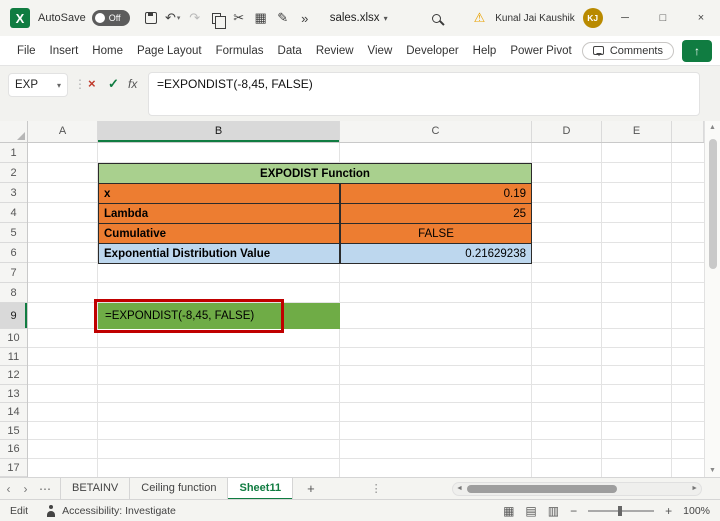 Image resolution: width=720 pixels, height=521 pixels. Describe the element at coordinates (13, 338) in the screenshot. I see `row-header-10: 10` at that location.